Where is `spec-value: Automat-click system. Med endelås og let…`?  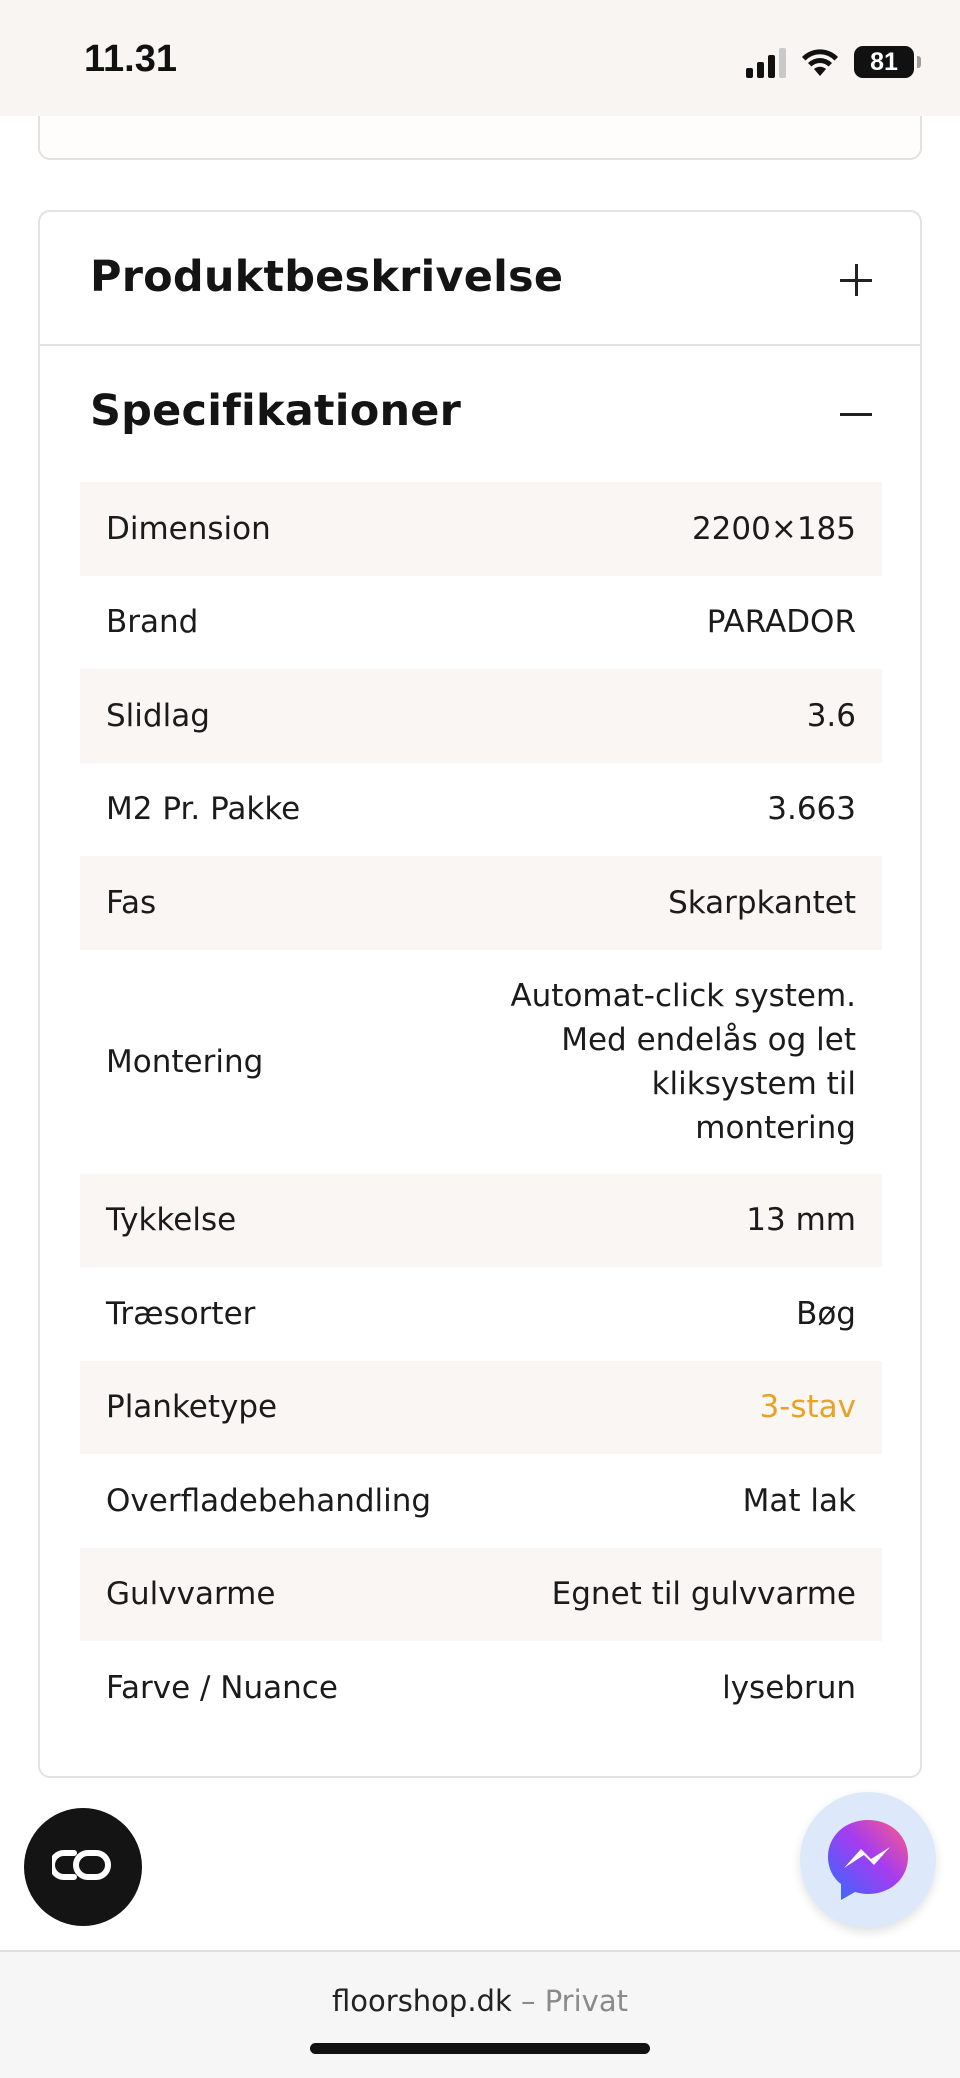 spec-value: Automat-click system. Med endelås og let… is located at coordinates (683, 1061).